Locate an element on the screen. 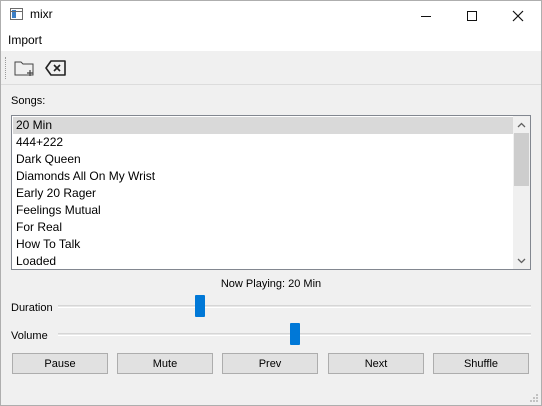 This screenshot has width=542, height=406. prev-button: Prev is located at coordinates (270, 363).